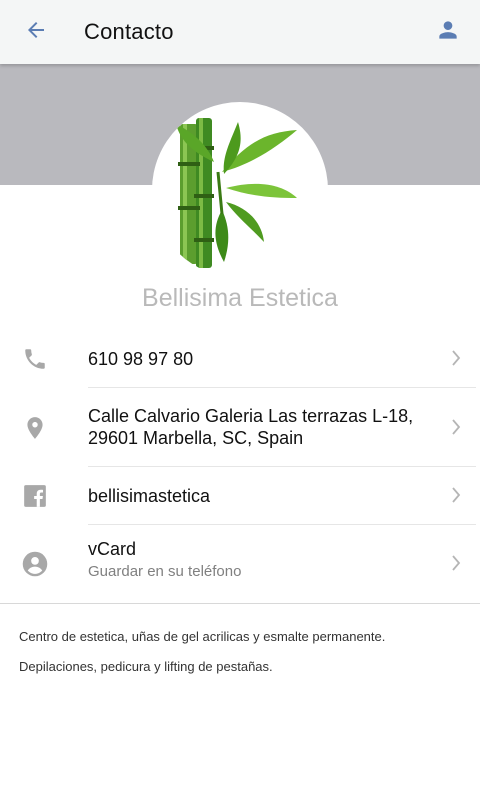  What do you see at coordinates (196, 438) in the screenshot?
I see `address-line-2: 29601 Marbella, SC, Spain` at bounding box center [196, 438].